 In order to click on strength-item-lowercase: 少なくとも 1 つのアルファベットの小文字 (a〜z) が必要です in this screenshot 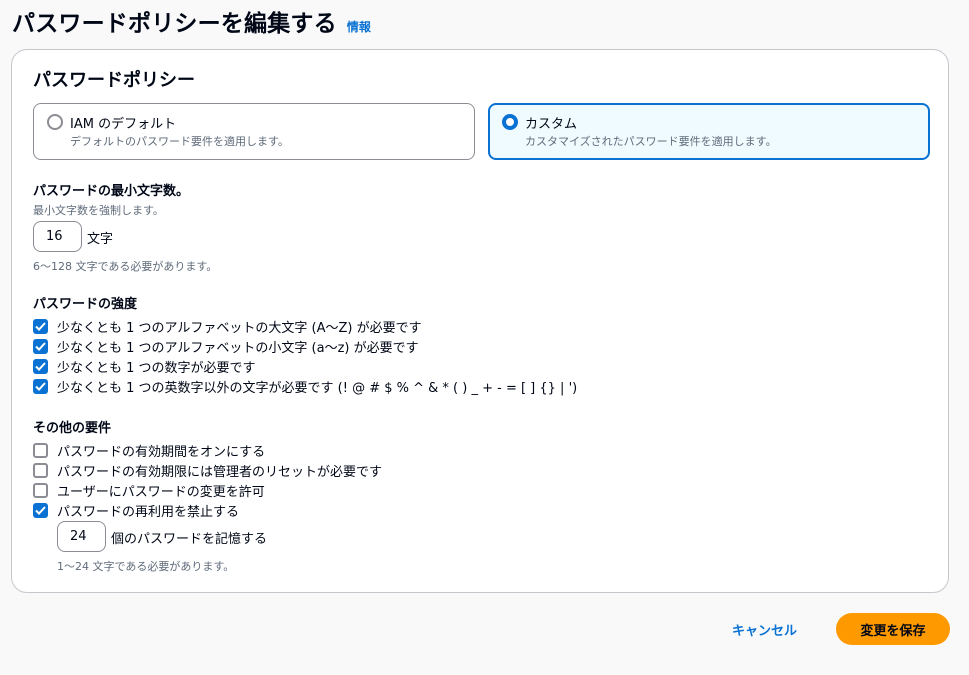, I will do `click(226, 346)`.